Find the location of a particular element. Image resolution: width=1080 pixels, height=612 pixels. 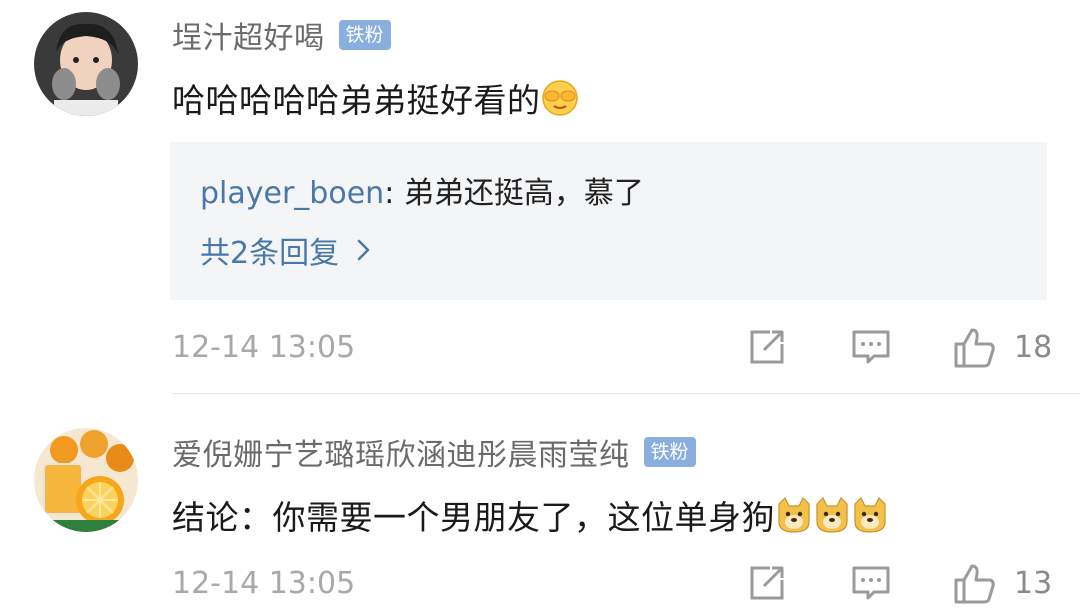

reply-text: 弟弟还挺高，慕了 is located at coordinates (523, 193).